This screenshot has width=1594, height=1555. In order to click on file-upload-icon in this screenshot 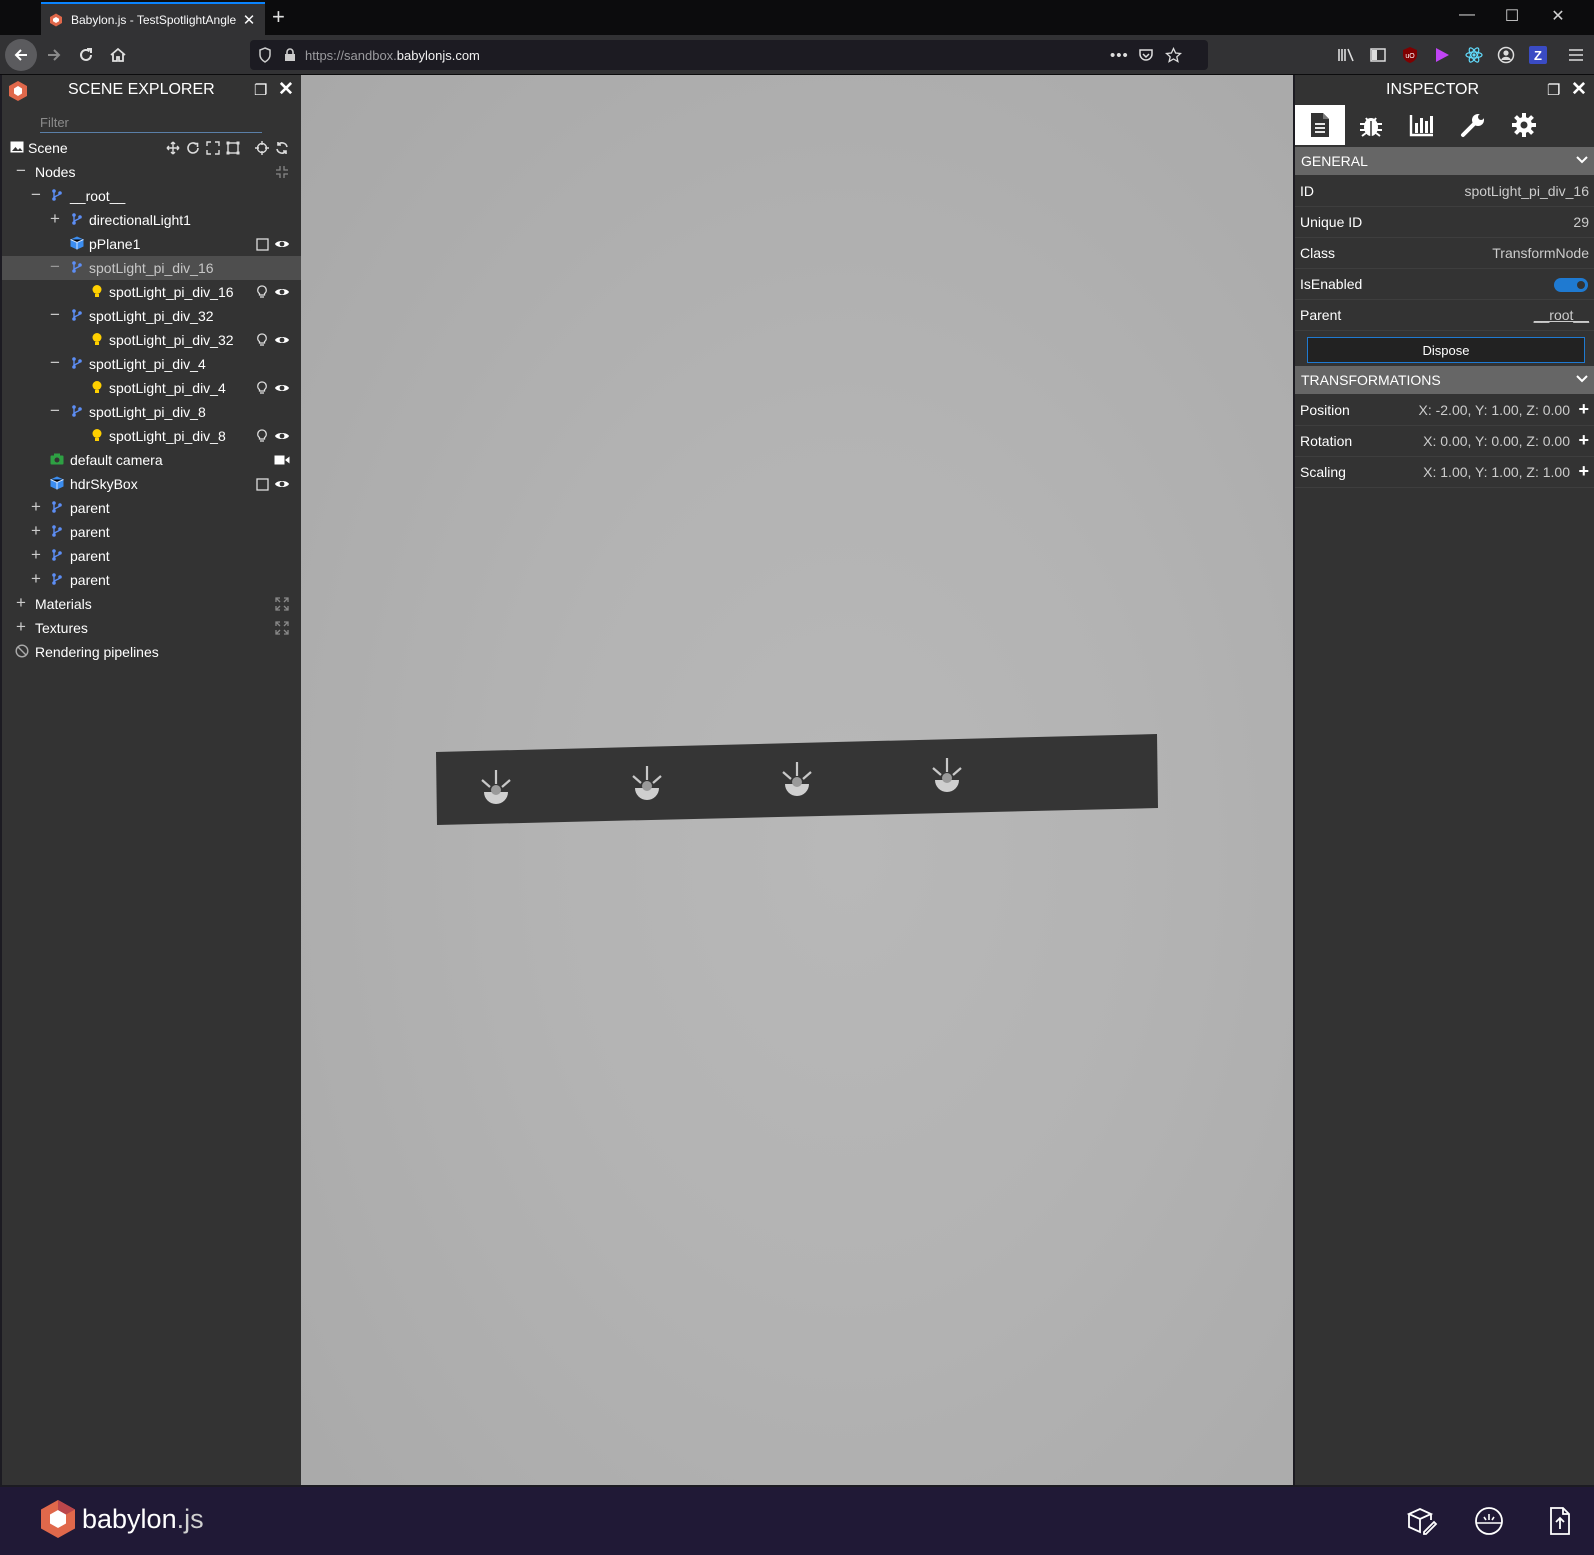, I will do `click(1560, 1521)`.